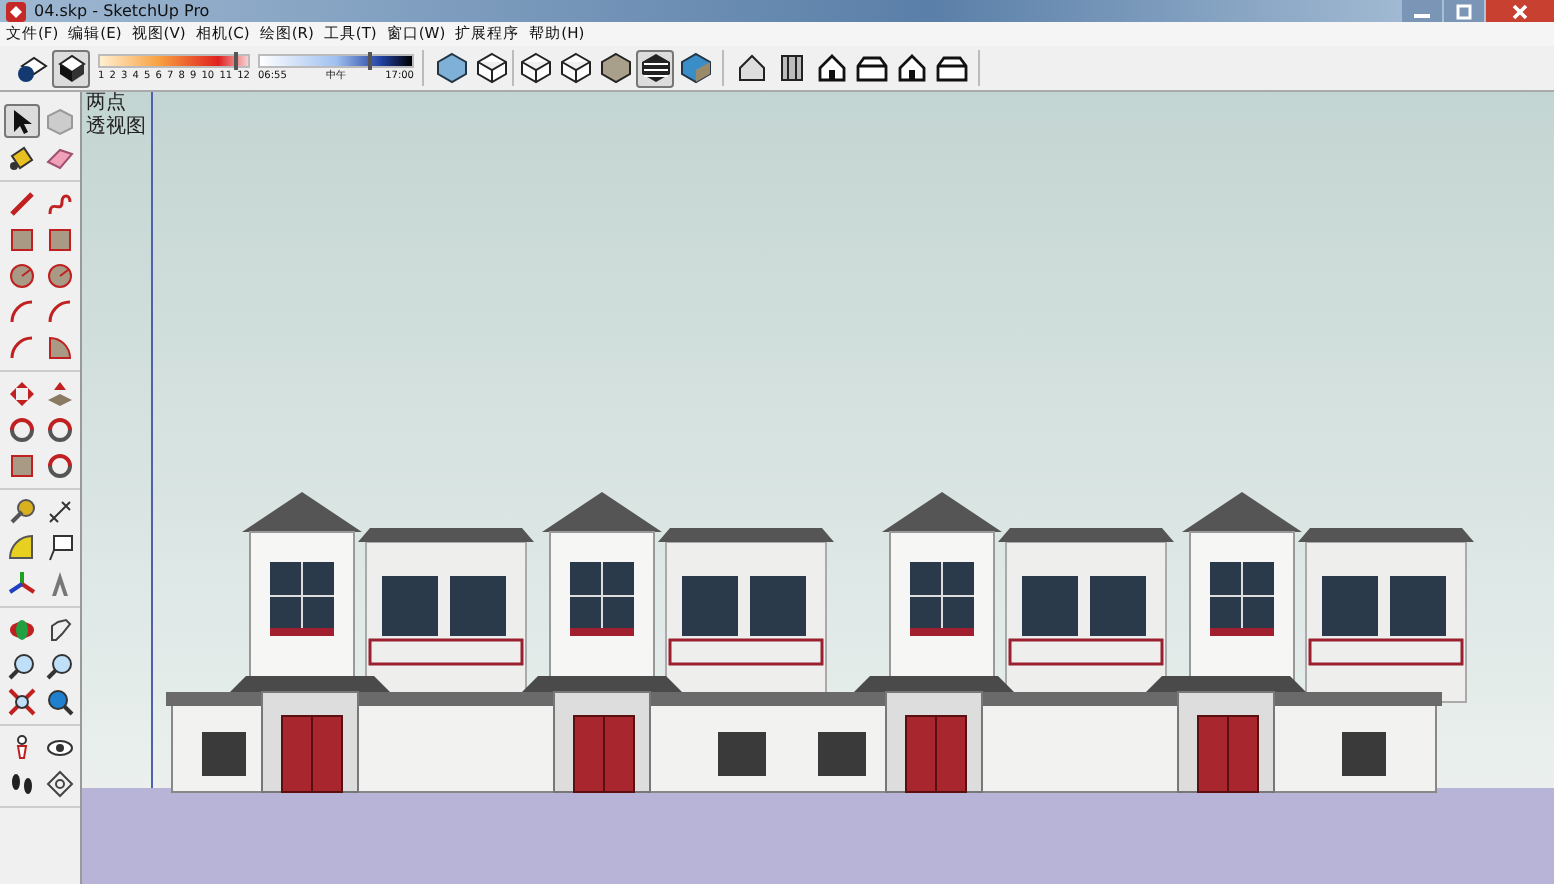 The height and width of the screenshot is (884, 1554). Describe the element at coordinates (122, 11) in the screenshot. I see `window-title: 04.skp - SketchUp Pro` at that location.